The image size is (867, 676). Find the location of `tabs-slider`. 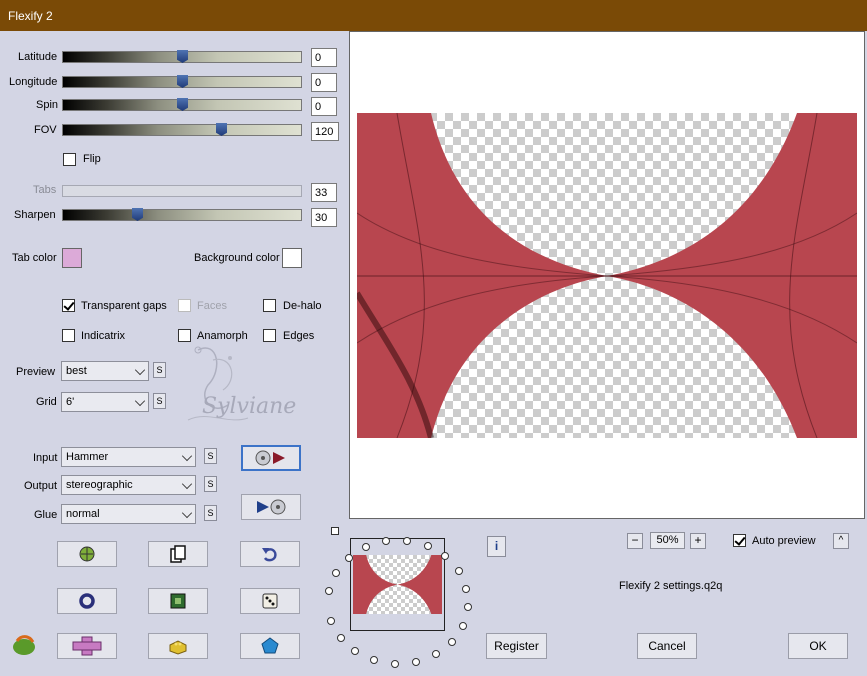

tabs-slider is located at coordinates (182, 191).